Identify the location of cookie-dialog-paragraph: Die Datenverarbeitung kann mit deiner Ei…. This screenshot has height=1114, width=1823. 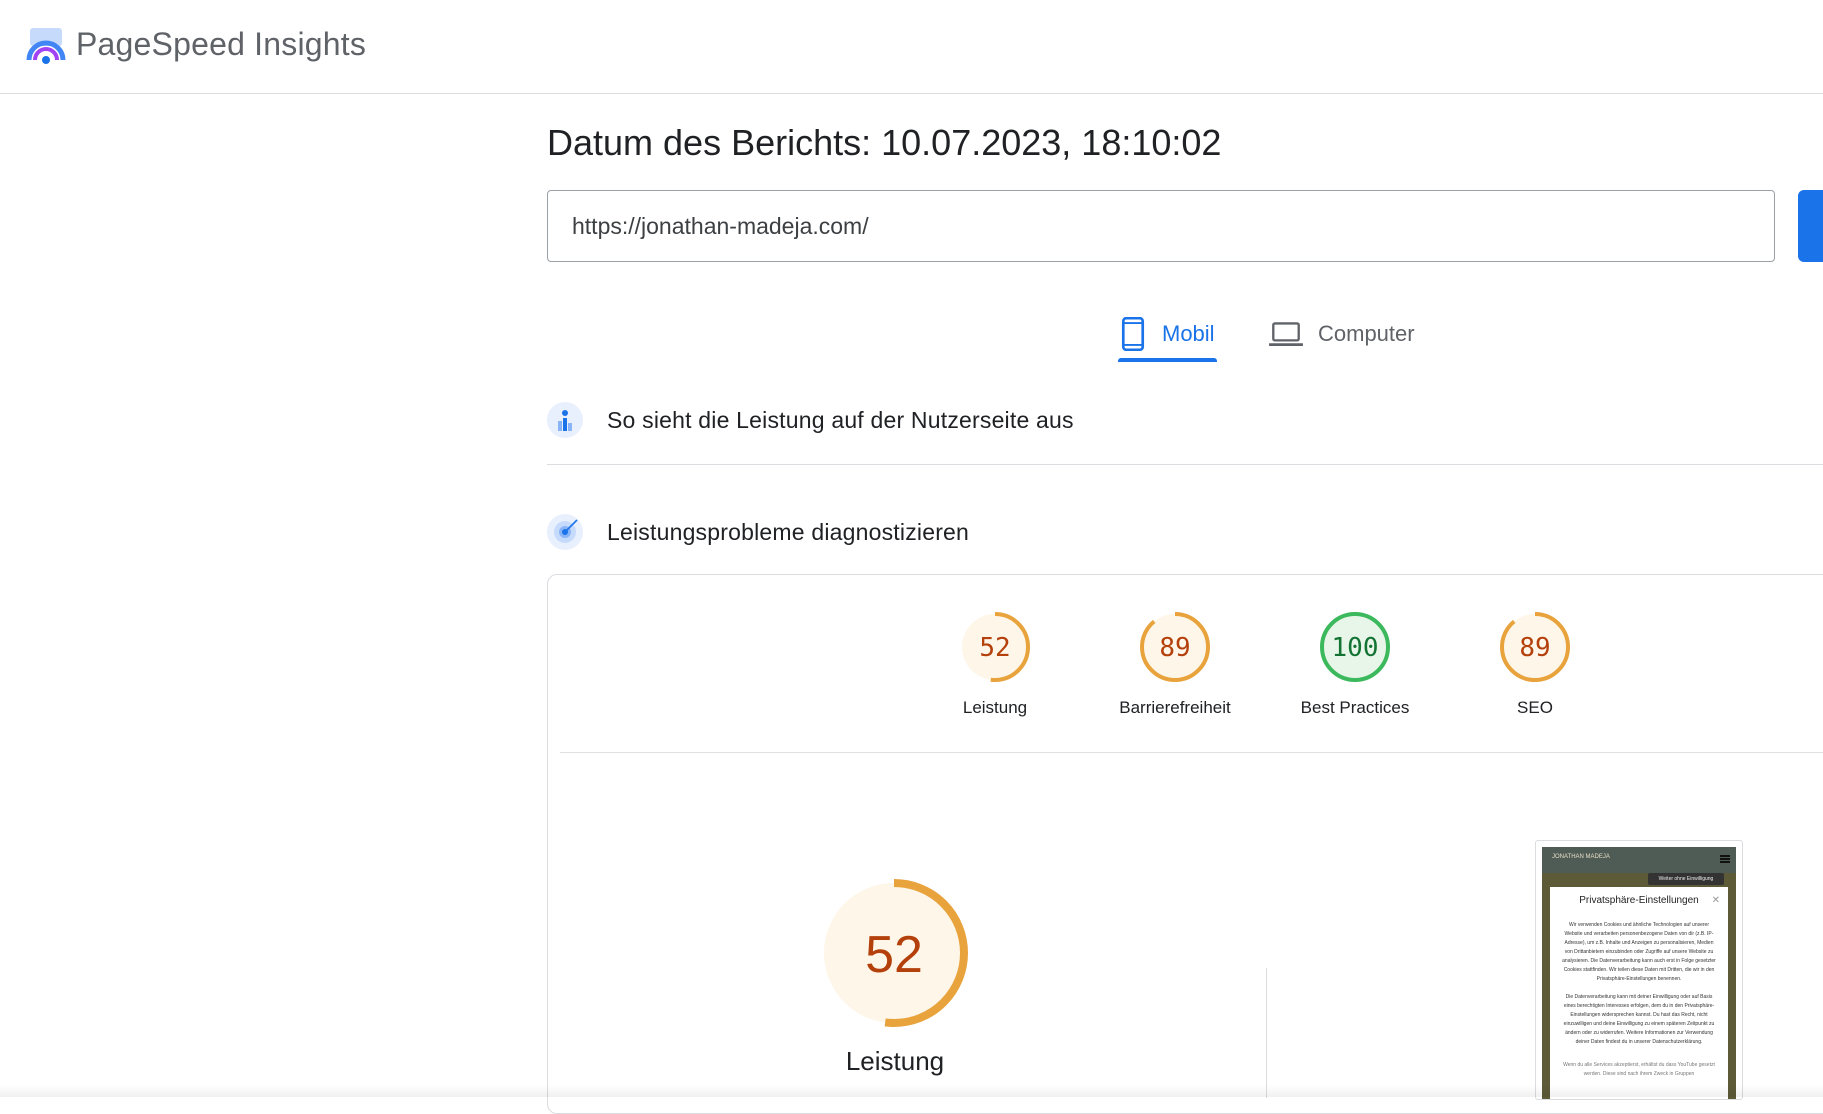
(1639, 1019).